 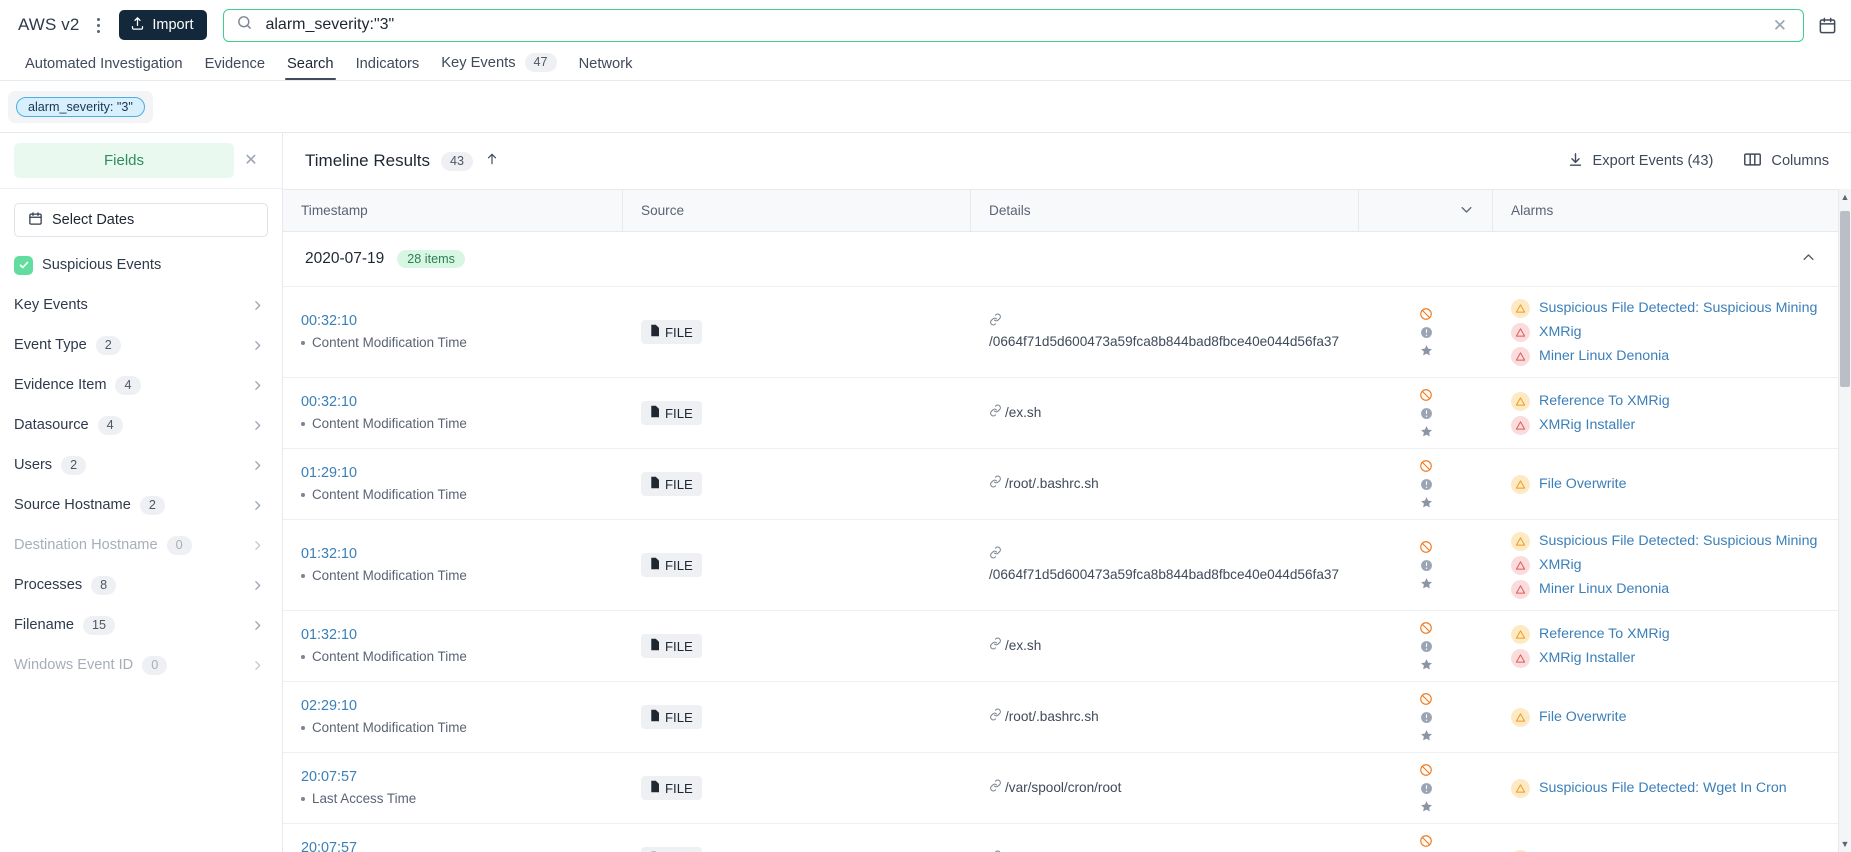 I want to click on sidebar-item-key-events: Key Events, so click(x=141, y=305).